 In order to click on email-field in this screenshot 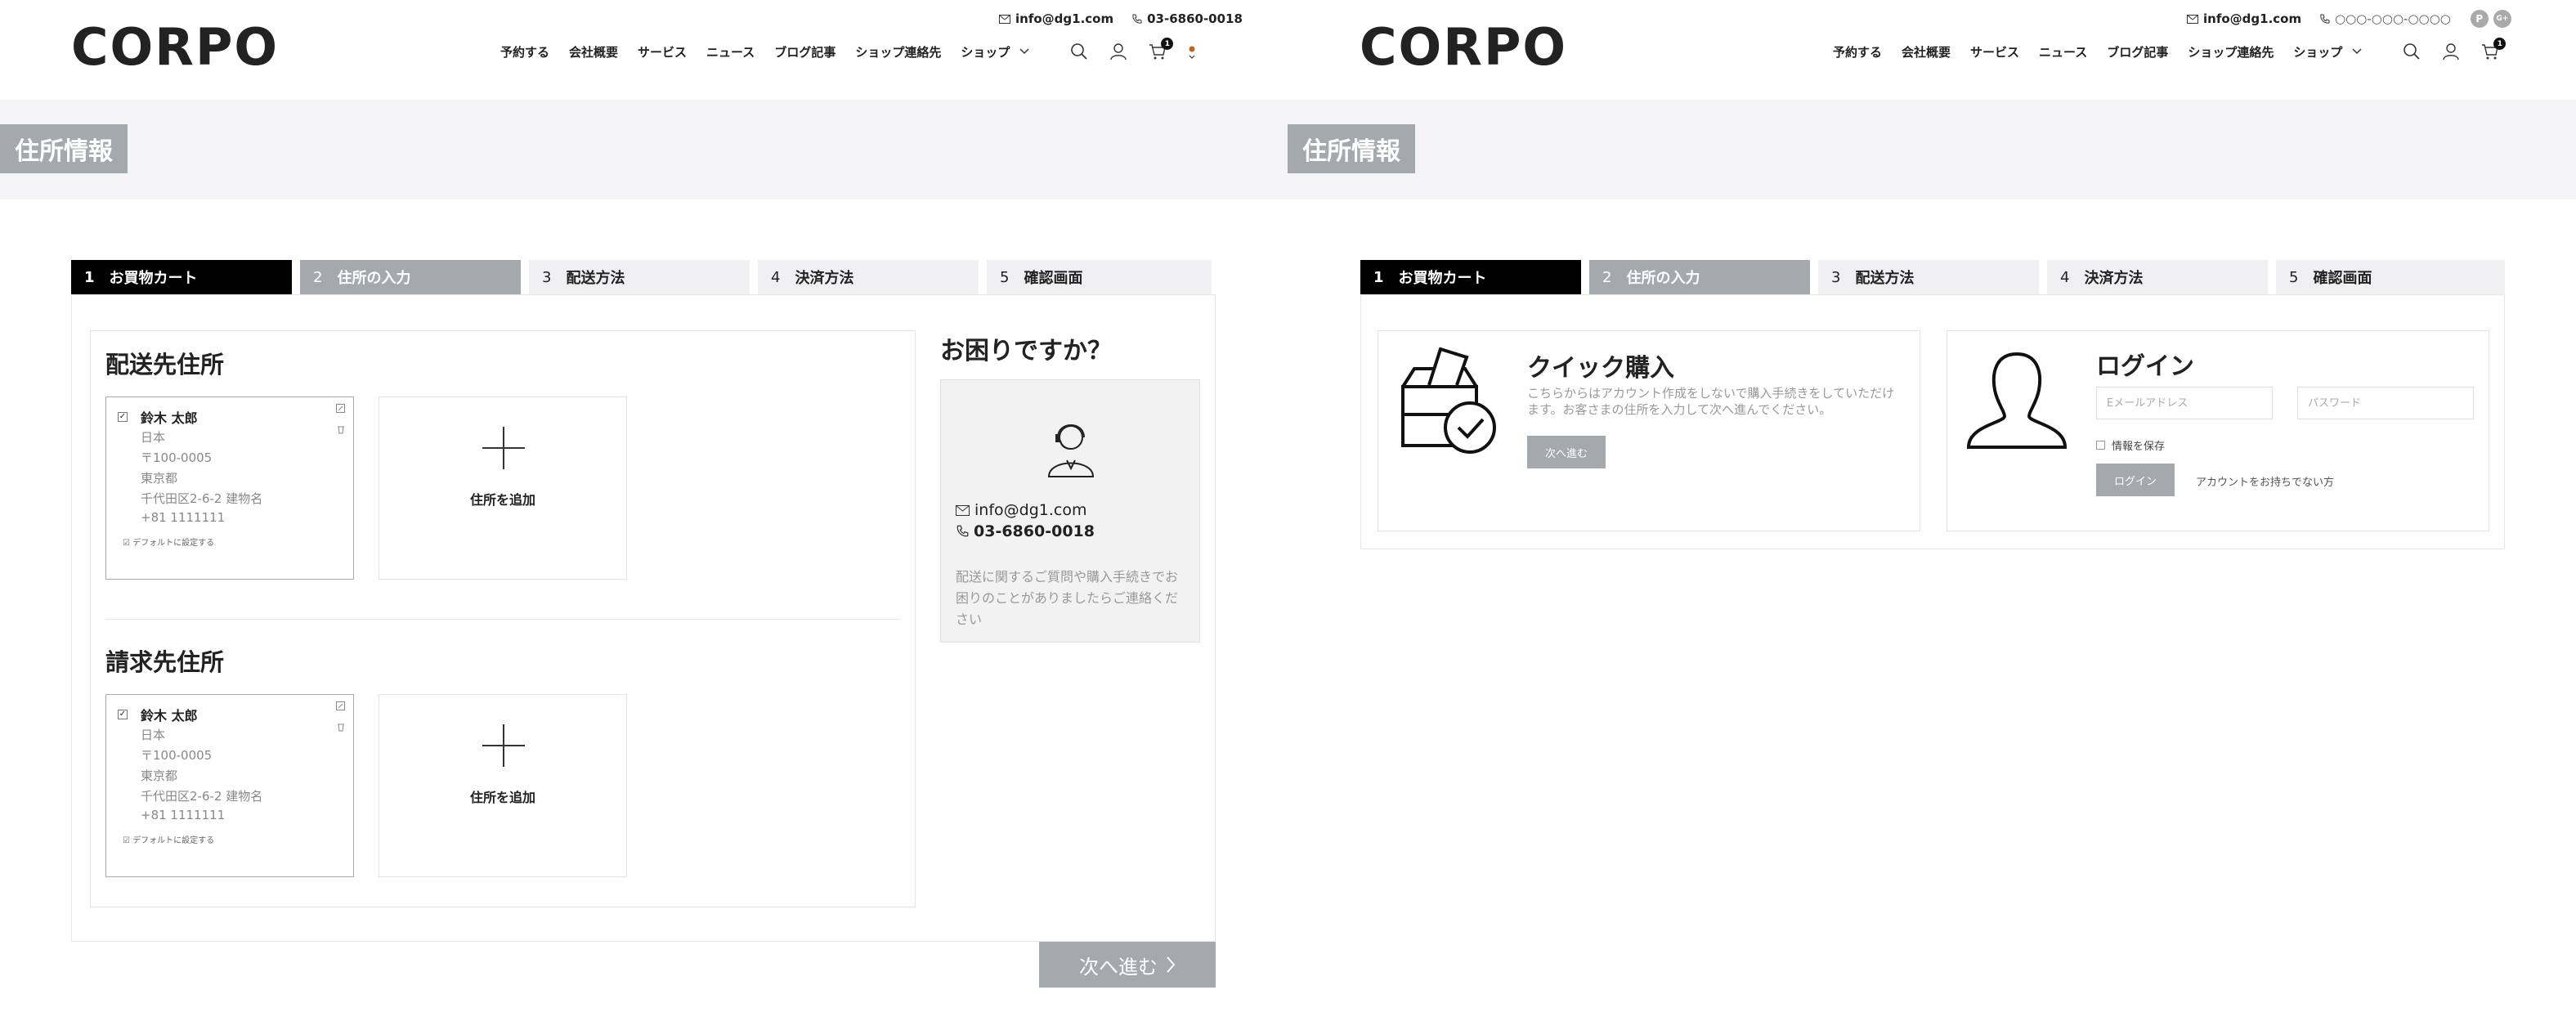, I will do `click(2184, 403)`.